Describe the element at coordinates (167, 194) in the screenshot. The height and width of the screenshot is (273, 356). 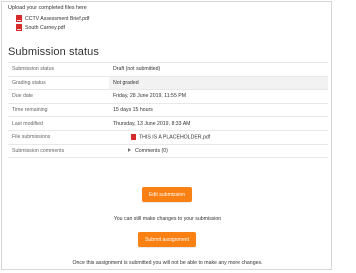
I see `edit-submission-button: Edit submission` at that location.